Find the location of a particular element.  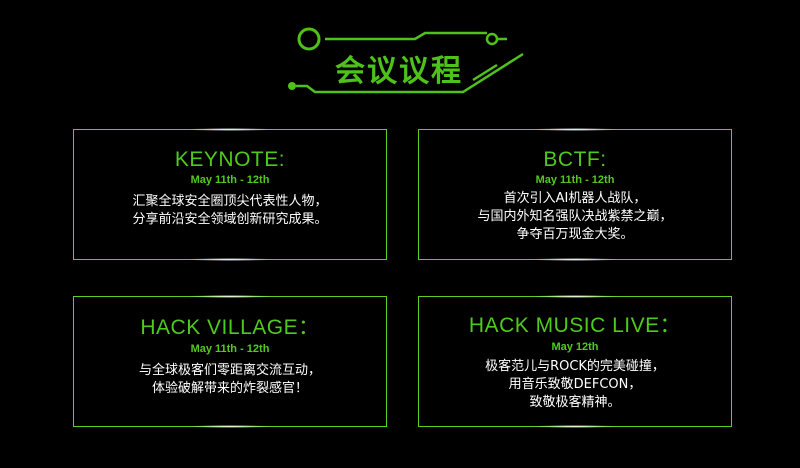

agenda-header: 会议议程 is located at coordinates (407, 64).